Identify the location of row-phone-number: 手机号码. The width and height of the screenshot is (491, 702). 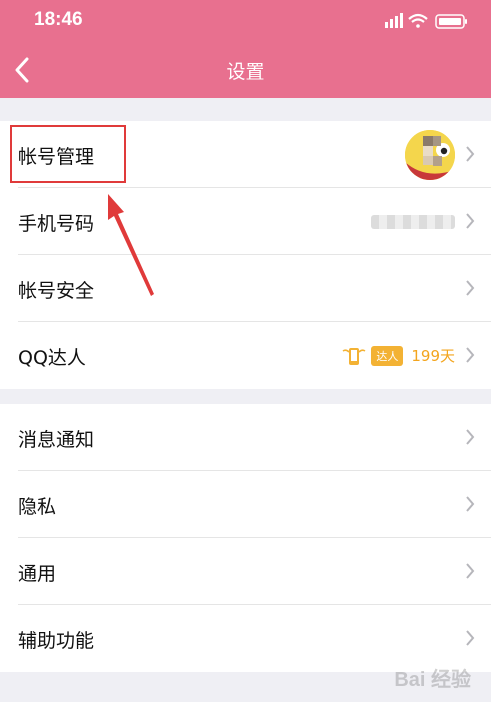
(245, 221).